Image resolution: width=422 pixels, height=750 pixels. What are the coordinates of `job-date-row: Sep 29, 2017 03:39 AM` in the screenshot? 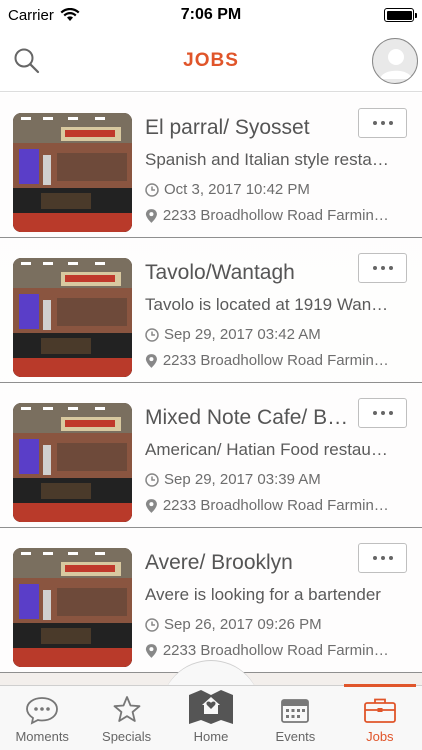 It's located at (267, 479).